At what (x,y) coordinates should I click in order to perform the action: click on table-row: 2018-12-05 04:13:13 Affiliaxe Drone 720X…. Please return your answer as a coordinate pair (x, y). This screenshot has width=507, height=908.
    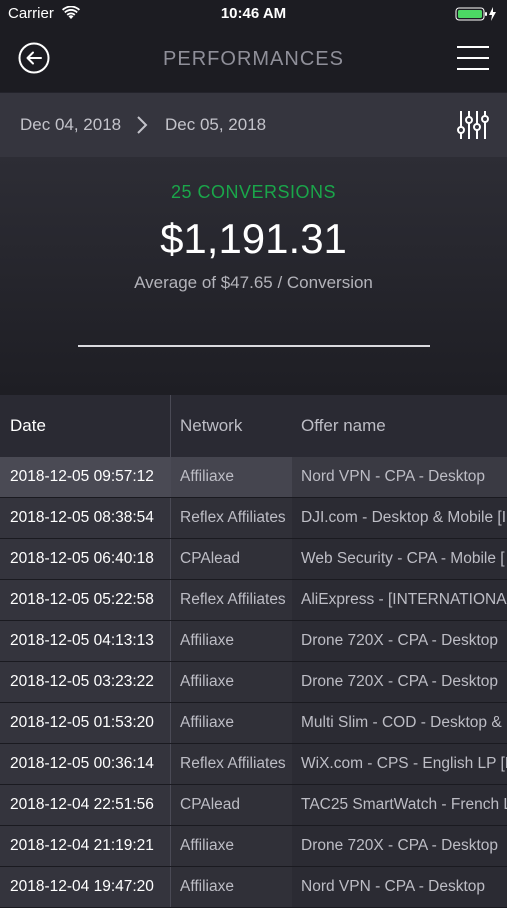
    Looking at the image, I should click on (253, 641).